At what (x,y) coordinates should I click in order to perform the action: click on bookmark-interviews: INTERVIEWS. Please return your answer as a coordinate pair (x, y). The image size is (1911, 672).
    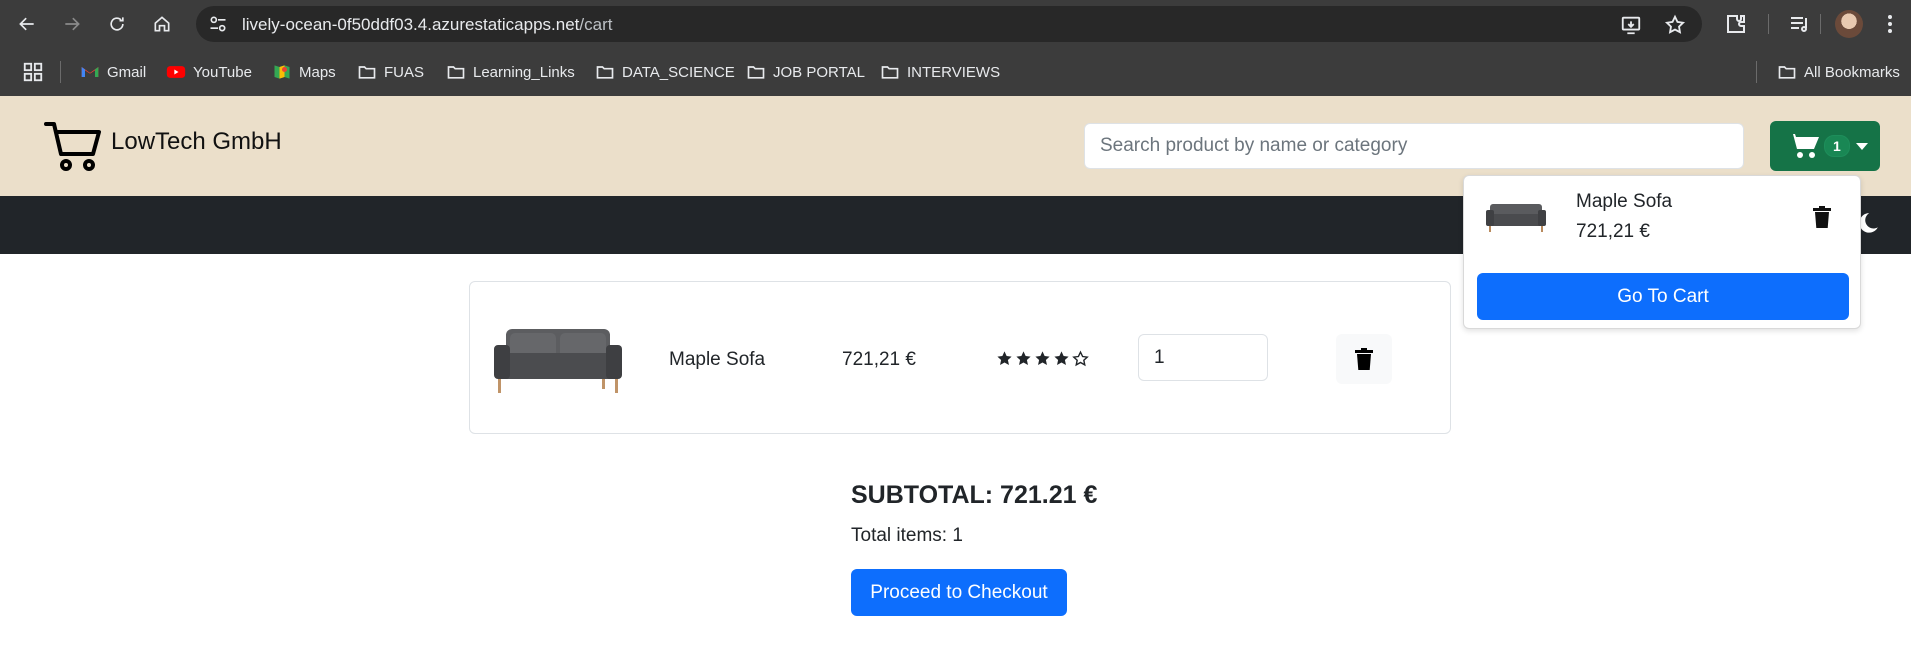
    Looking at the image, I should click on (940, 72).